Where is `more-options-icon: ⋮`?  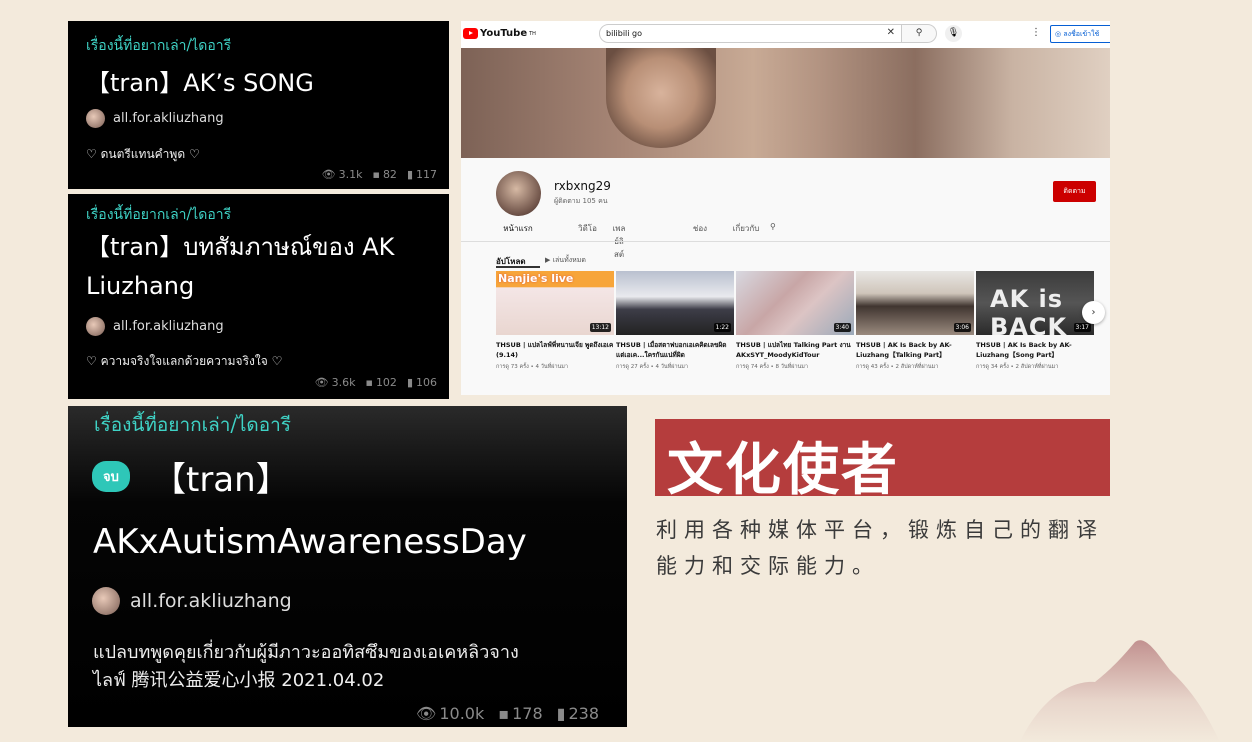 more-options-icon: ⋮ is located at coordinates (1036, 32).